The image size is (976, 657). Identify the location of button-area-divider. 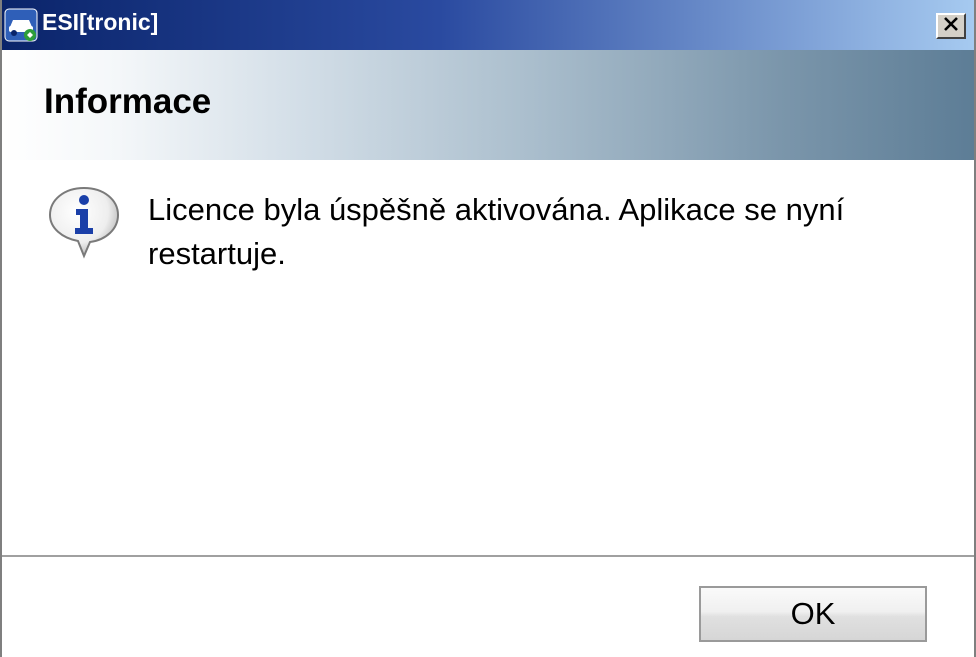
(488, 556).